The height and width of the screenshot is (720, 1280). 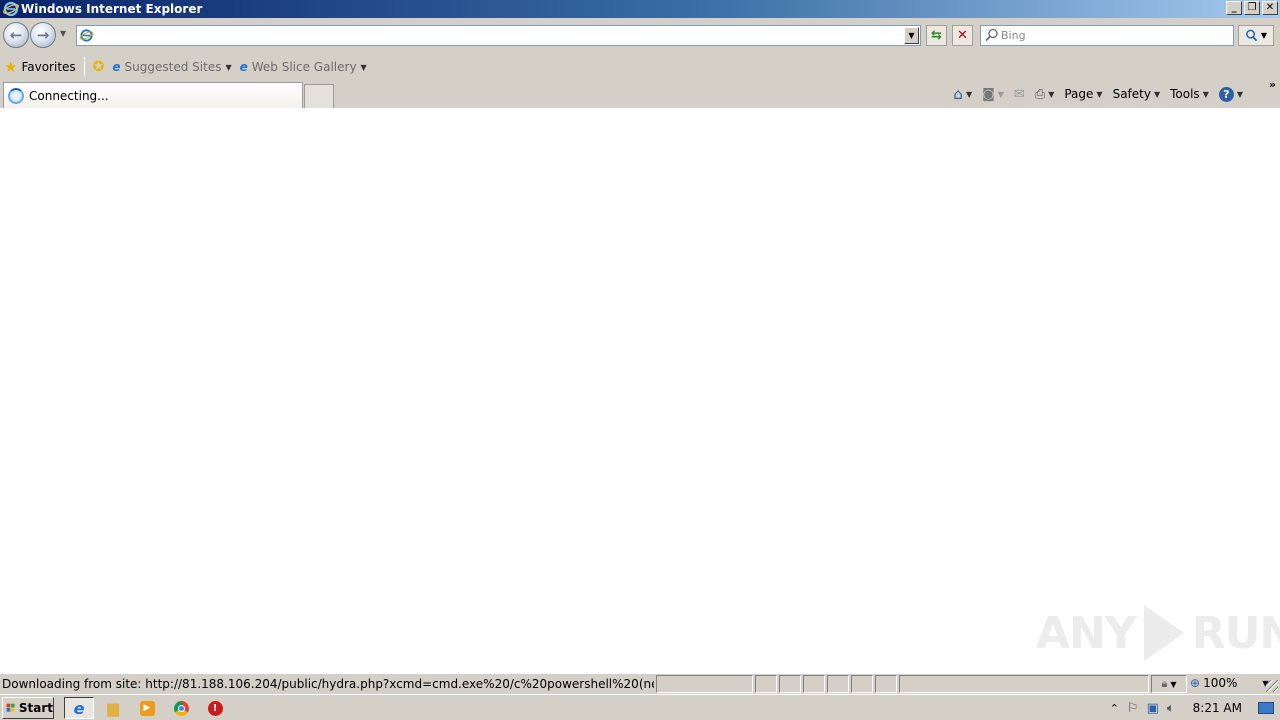 What do you see at coordinates (1264, 35) in the screenshot?
I see `search-options-chevron-icon: ▼` at bounding box center [1264, 35].